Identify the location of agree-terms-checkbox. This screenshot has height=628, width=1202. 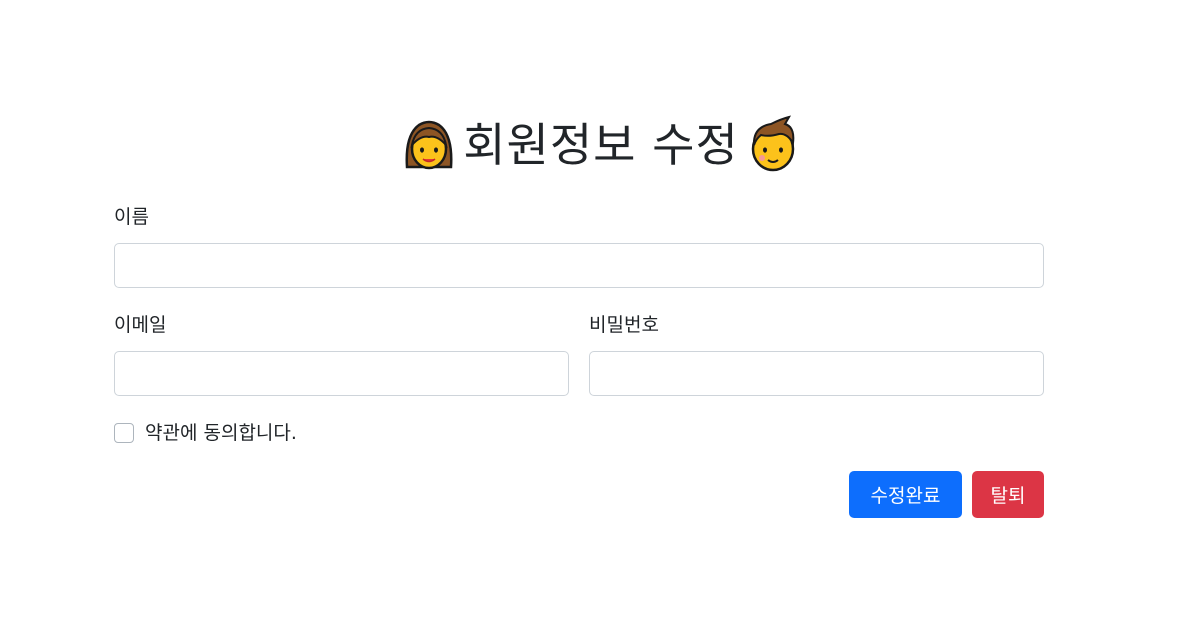
(124, 433).